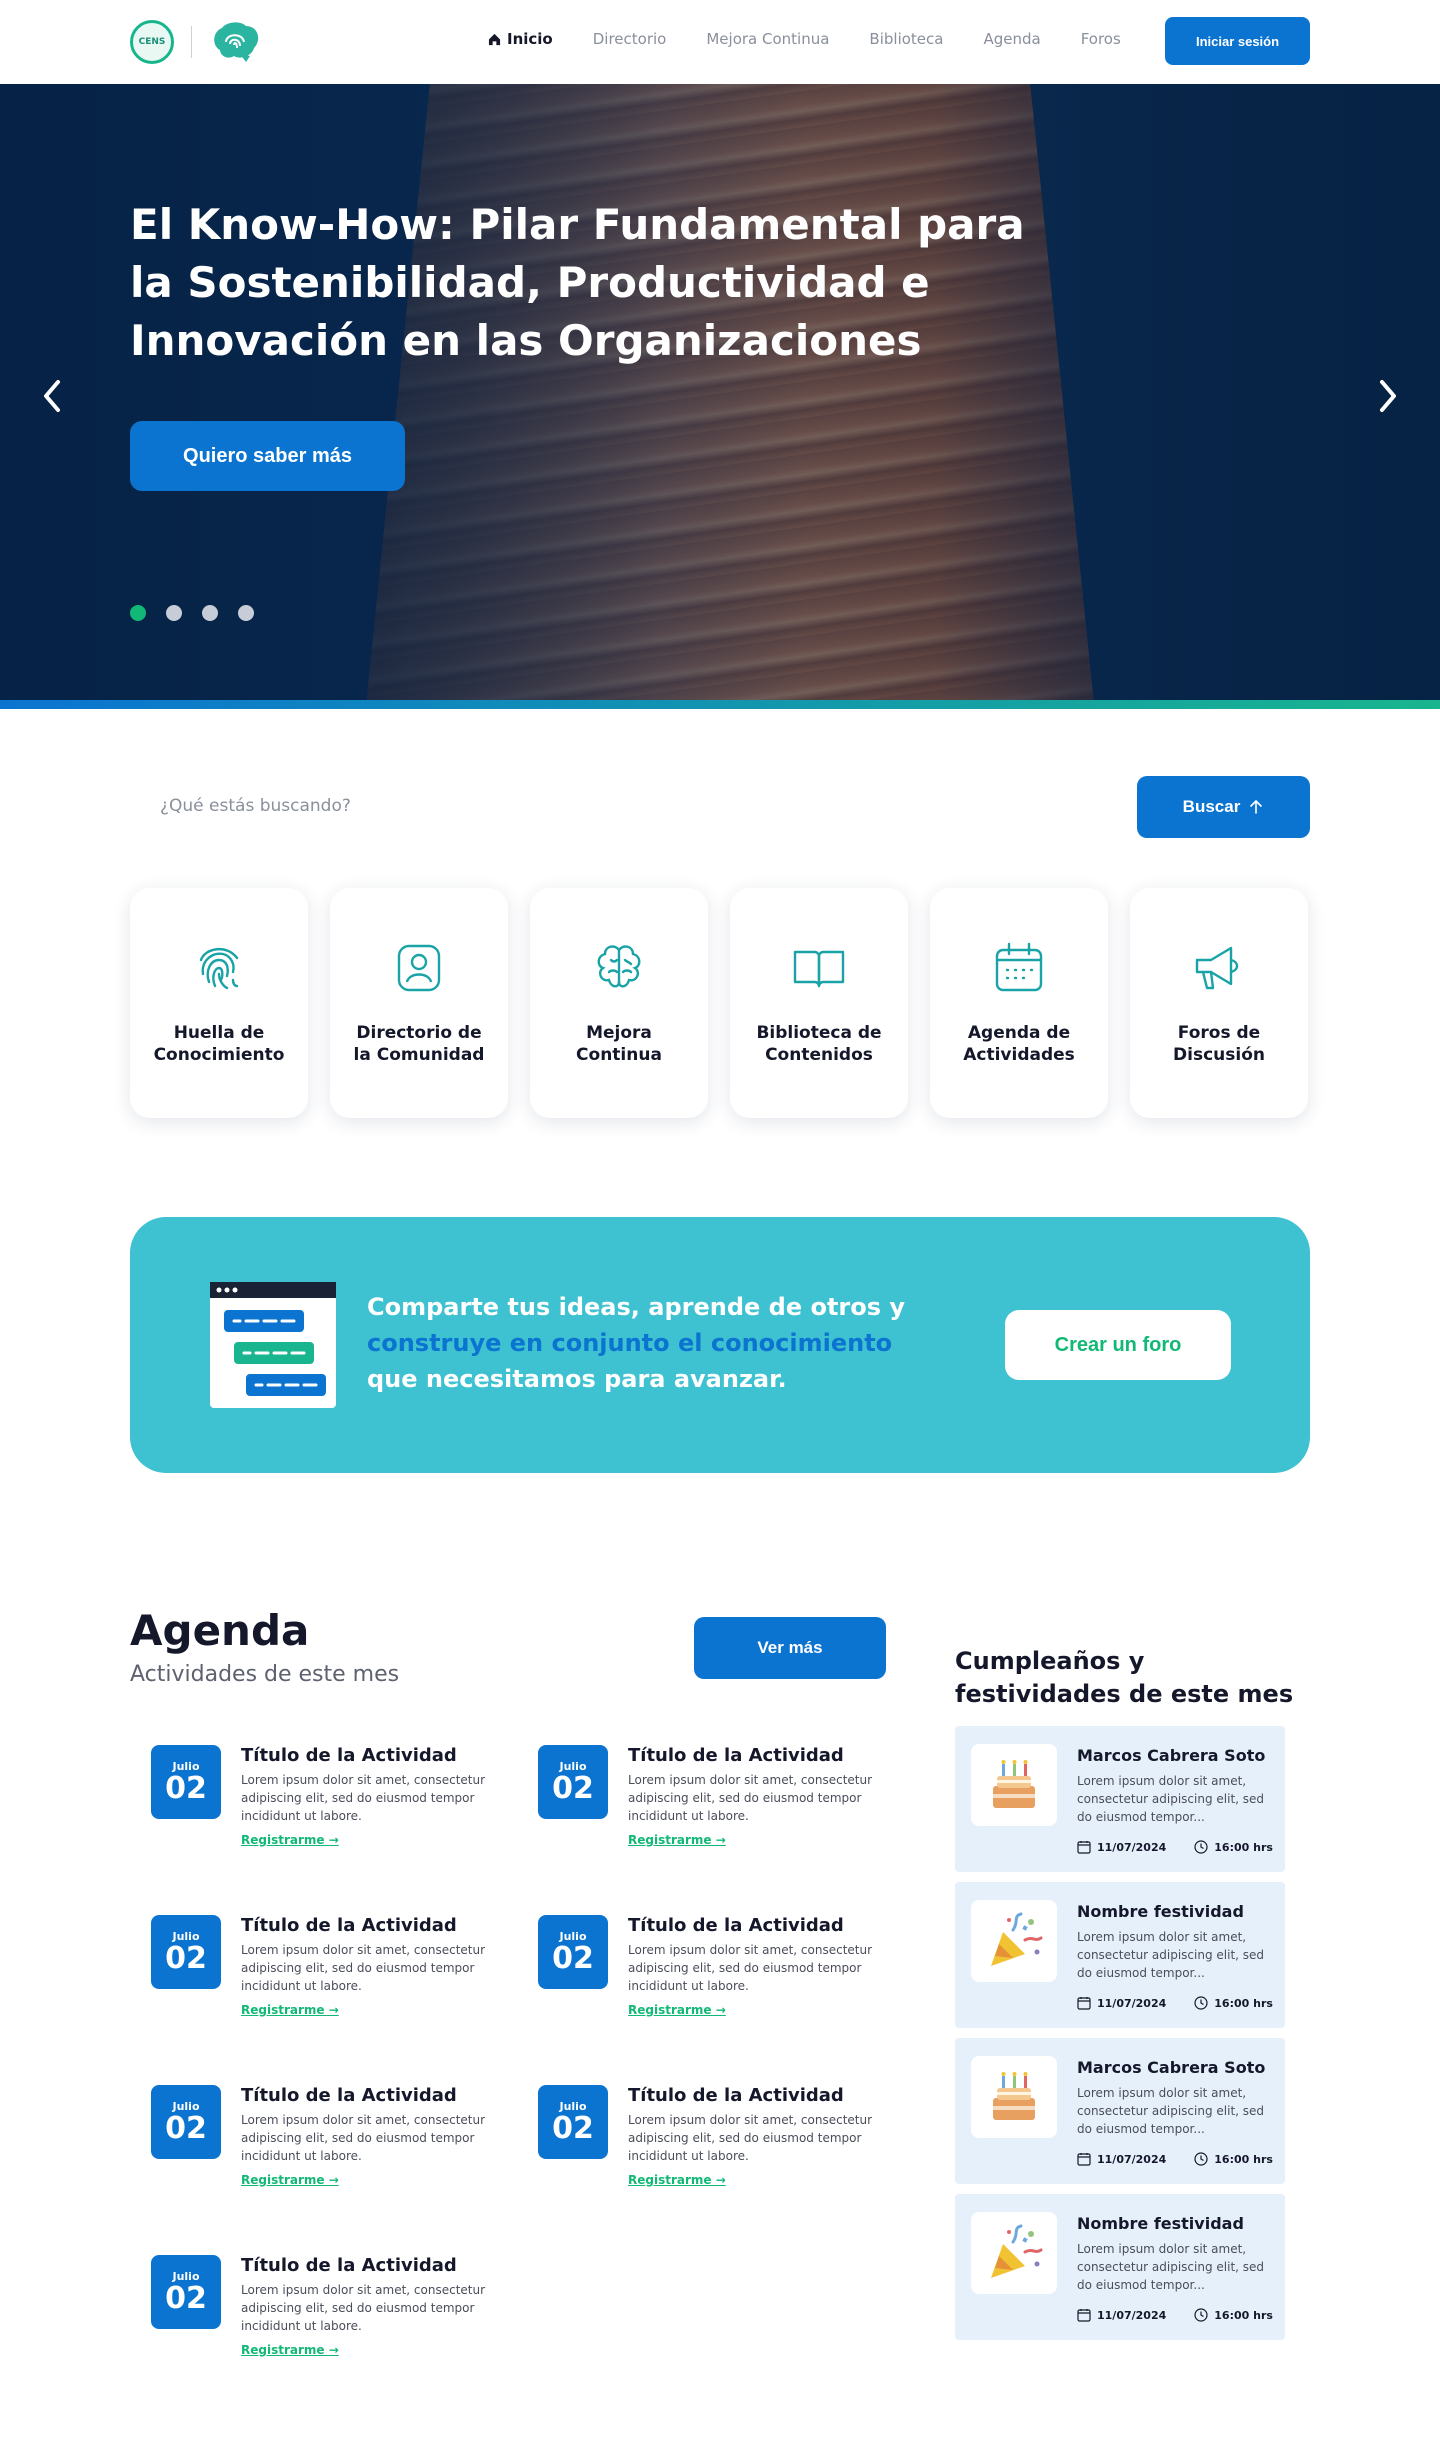 The image size is (1440, 2456). What do you see at coordinates (236, 42) in the screenshot?
I see `brain-fingerprint-logo-icon` at bounding box center [236, 42].